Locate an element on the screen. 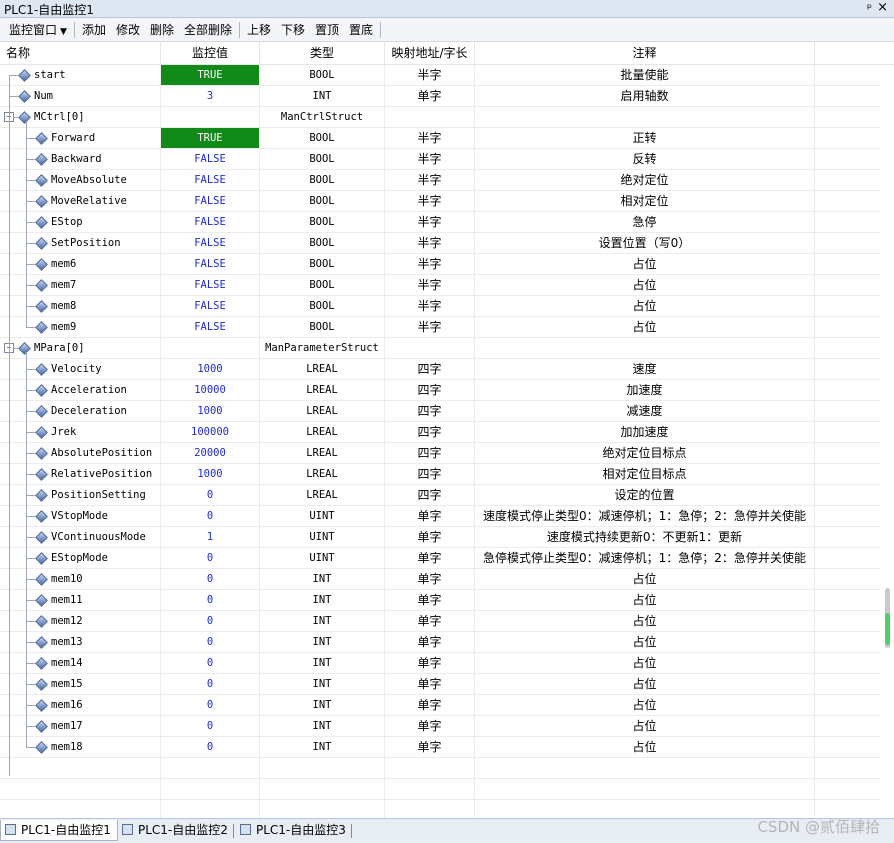  delete-button: 删除 is located at coordinates (162, 29).